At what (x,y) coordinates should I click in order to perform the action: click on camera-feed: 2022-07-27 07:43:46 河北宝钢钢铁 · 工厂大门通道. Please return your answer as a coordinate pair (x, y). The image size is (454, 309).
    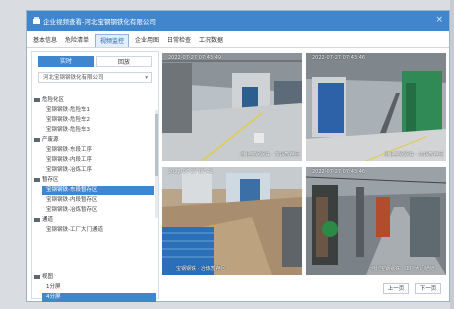
    Looking at the image, I should click on (376, 221).